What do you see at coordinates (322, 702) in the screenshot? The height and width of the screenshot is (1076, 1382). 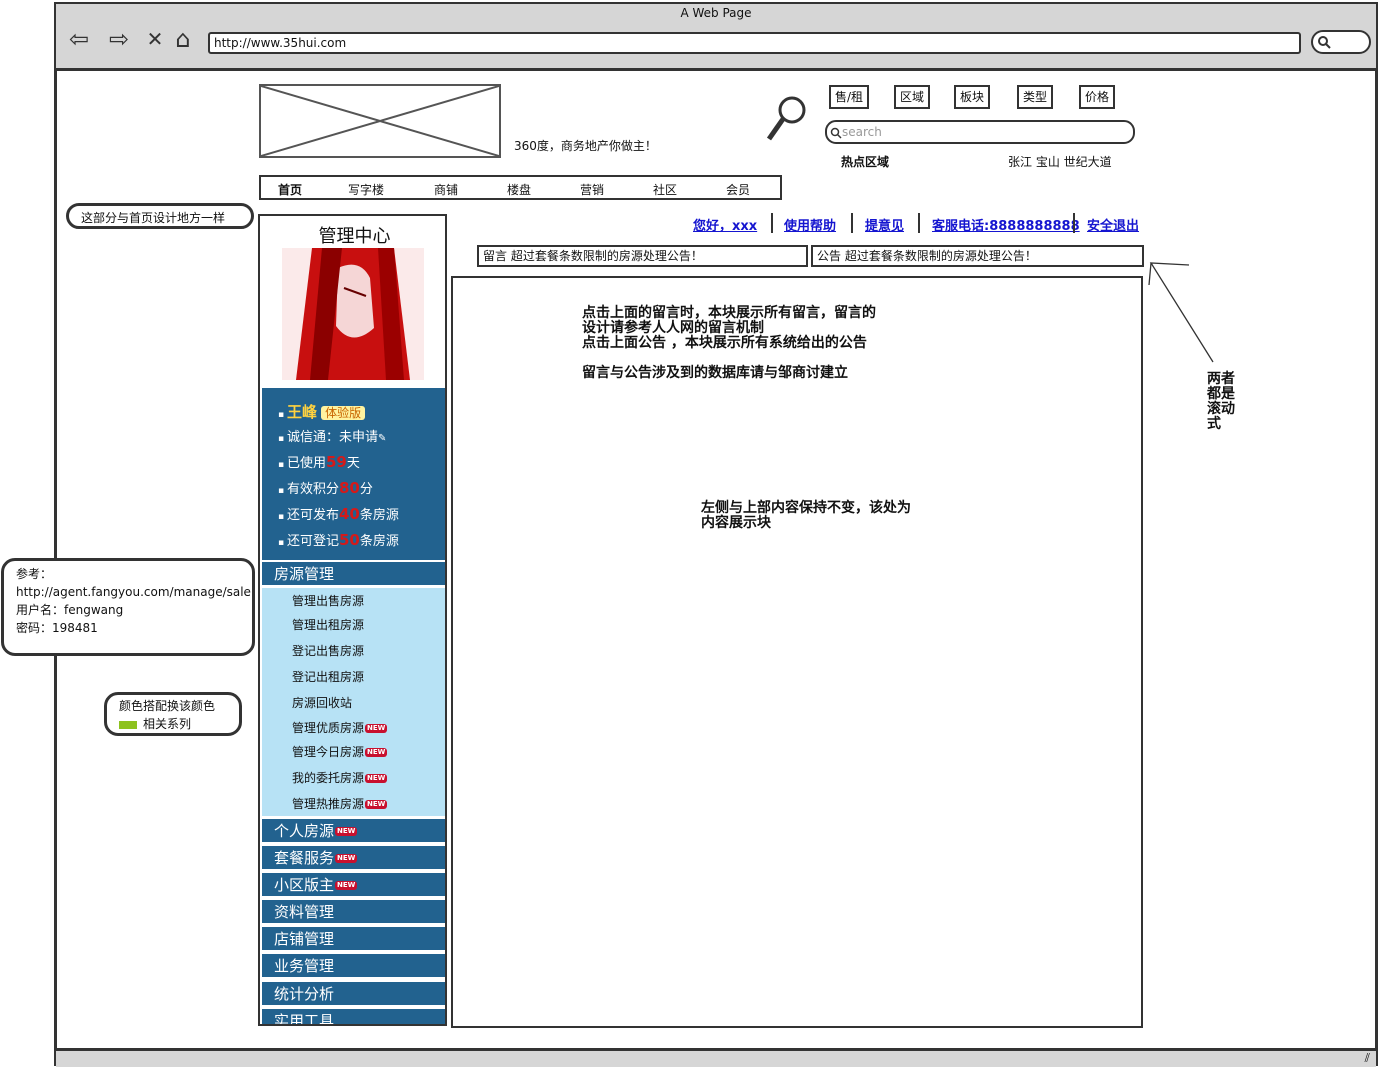 I see `submenu-item: 房源回收站` at bounding box center [322, 702].